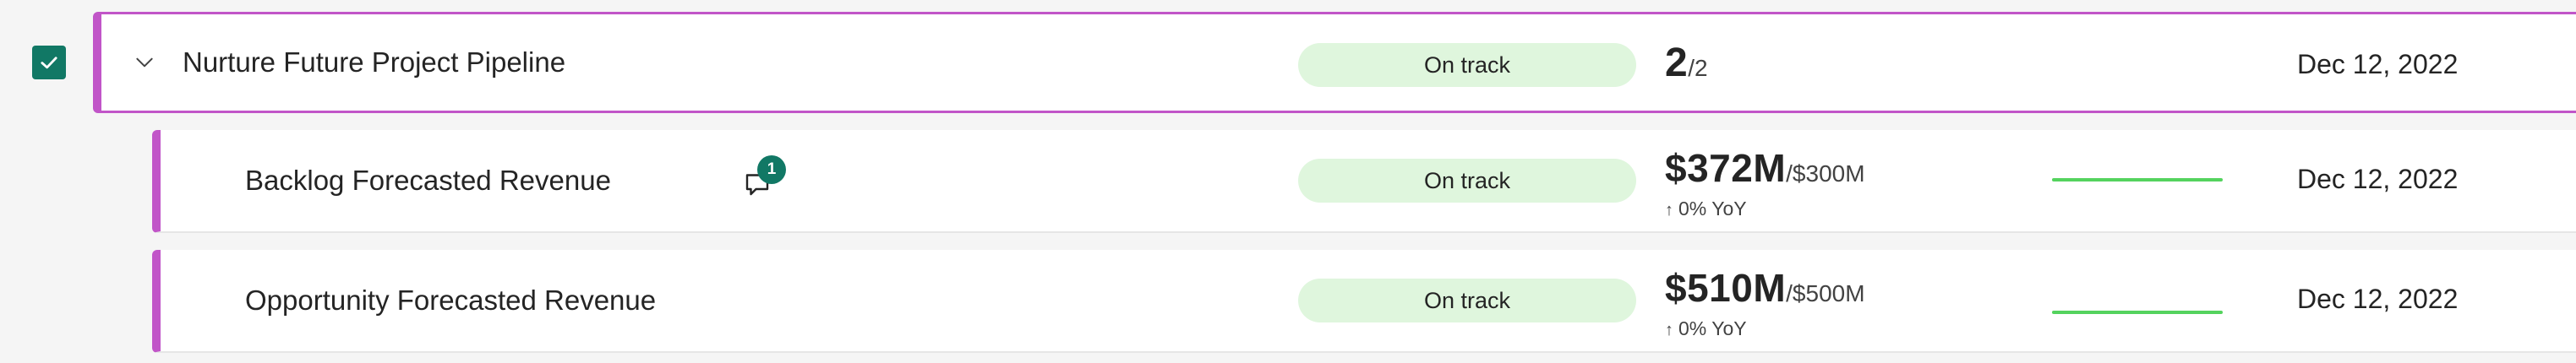 This screenshot has height=363, width=2576. What do you see at coordinates (374, 62) in the screenshot?
I see `goal-name: Nurture Future Project Pipeline` at bounding box center [374, 62].